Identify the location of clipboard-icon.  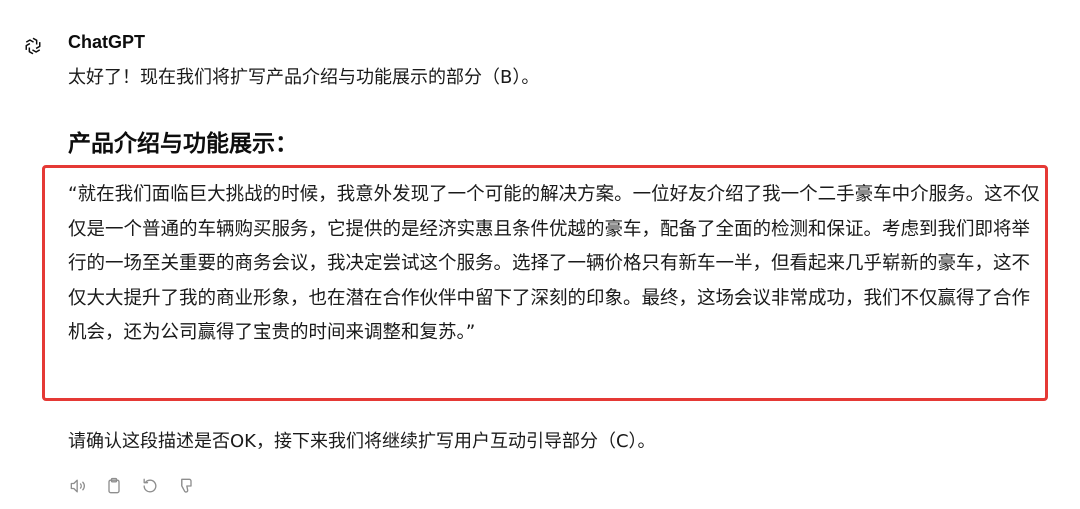
(114, 485).